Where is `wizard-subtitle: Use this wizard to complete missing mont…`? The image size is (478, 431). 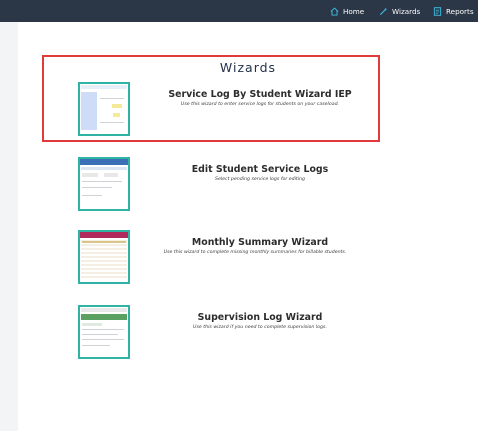
wizard-subtitle: Use this wizard to complete missing mont… is located at coordinates (255, 252).